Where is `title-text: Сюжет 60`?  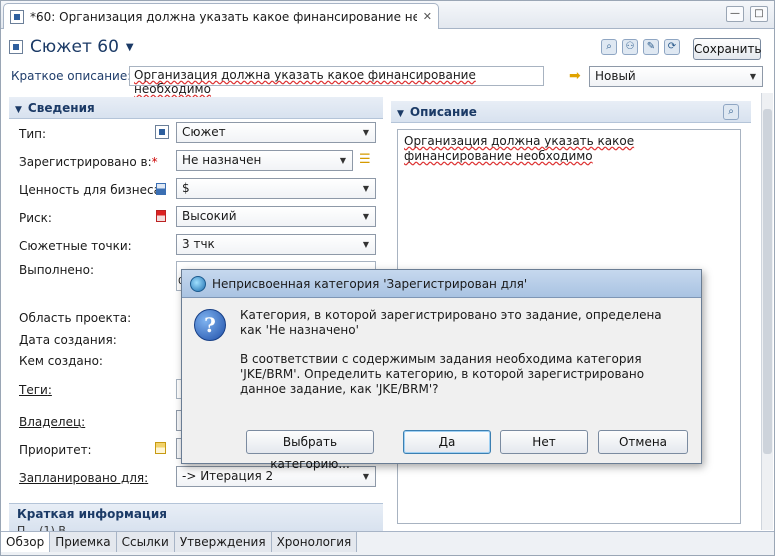
title-text: Сюжет 60 is located at coordinates (74, 47).